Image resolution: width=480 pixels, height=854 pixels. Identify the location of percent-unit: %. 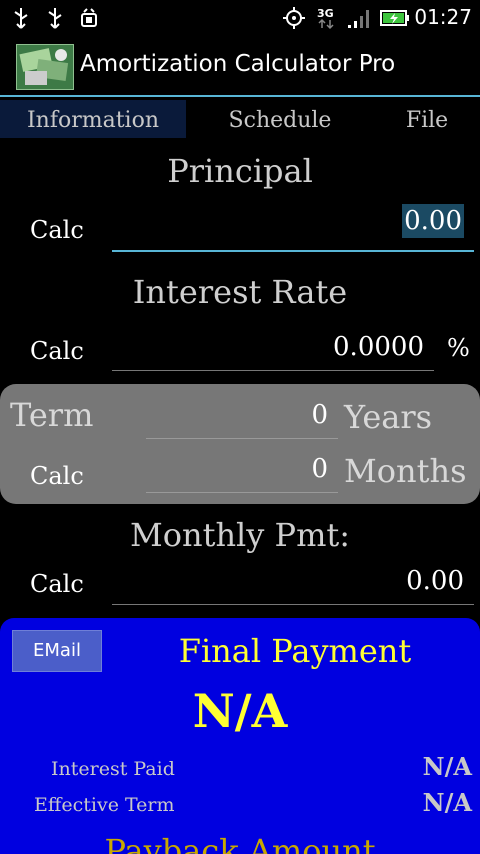
(458, 348).